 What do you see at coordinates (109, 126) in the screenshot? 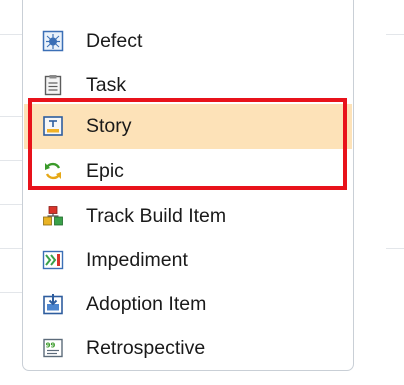
I see `menu-item-label: Story` at bounding box center [109, 126].